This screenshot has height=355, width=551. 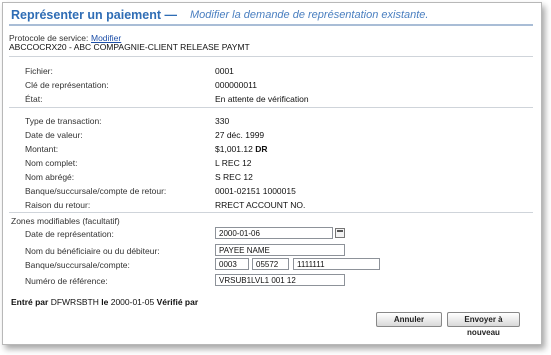 What do you see at coordinates (42, 149) in the screenshot?
I see `amount-label: Montant:` at bounding box center [42, 149].